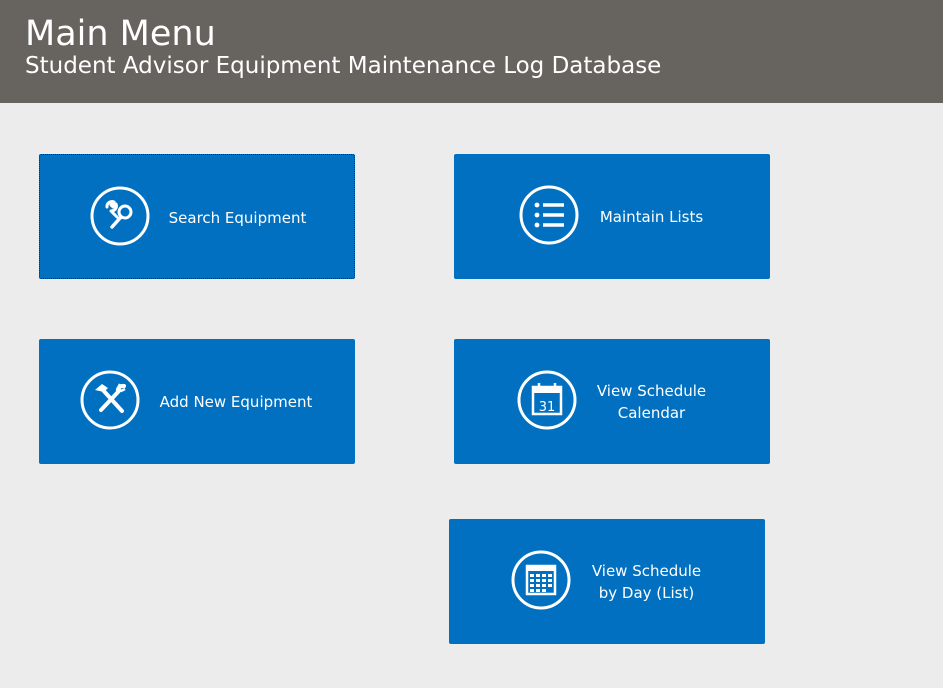 The height and width of the screenshot is (688, 943). I want to click on view-schedule-by-day-label-line1: View Schedule, so click(646, 570).